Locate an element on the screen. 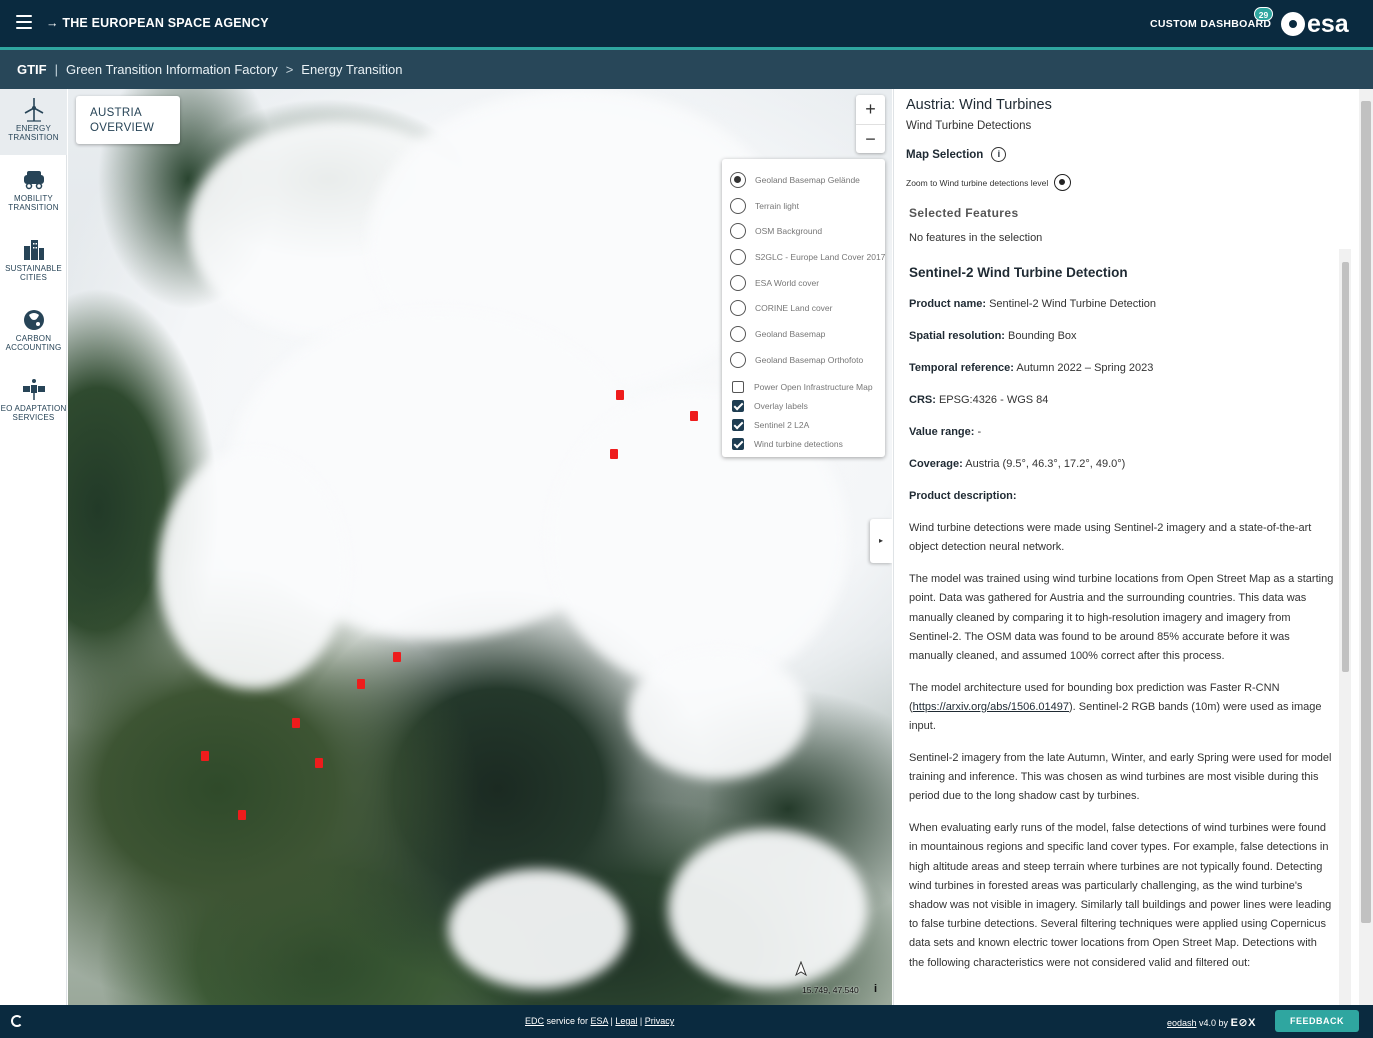 This screenshot has width=1373, height=1038. info-icon: i is located at coordinates (999, 154).